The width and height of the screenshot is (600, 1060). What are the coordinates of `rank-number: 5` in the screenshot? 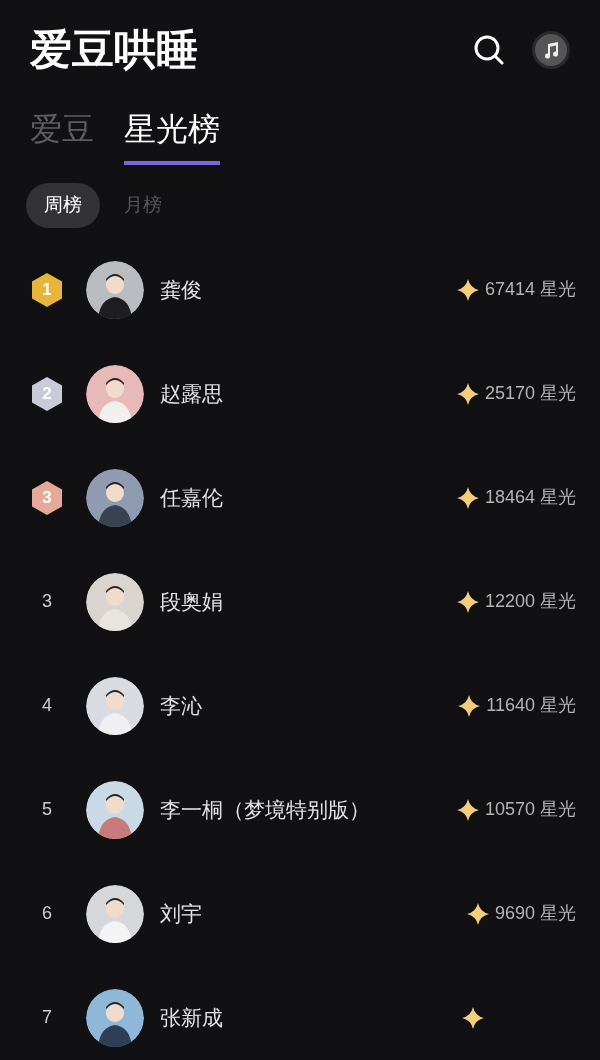 It's located at (47, 809).